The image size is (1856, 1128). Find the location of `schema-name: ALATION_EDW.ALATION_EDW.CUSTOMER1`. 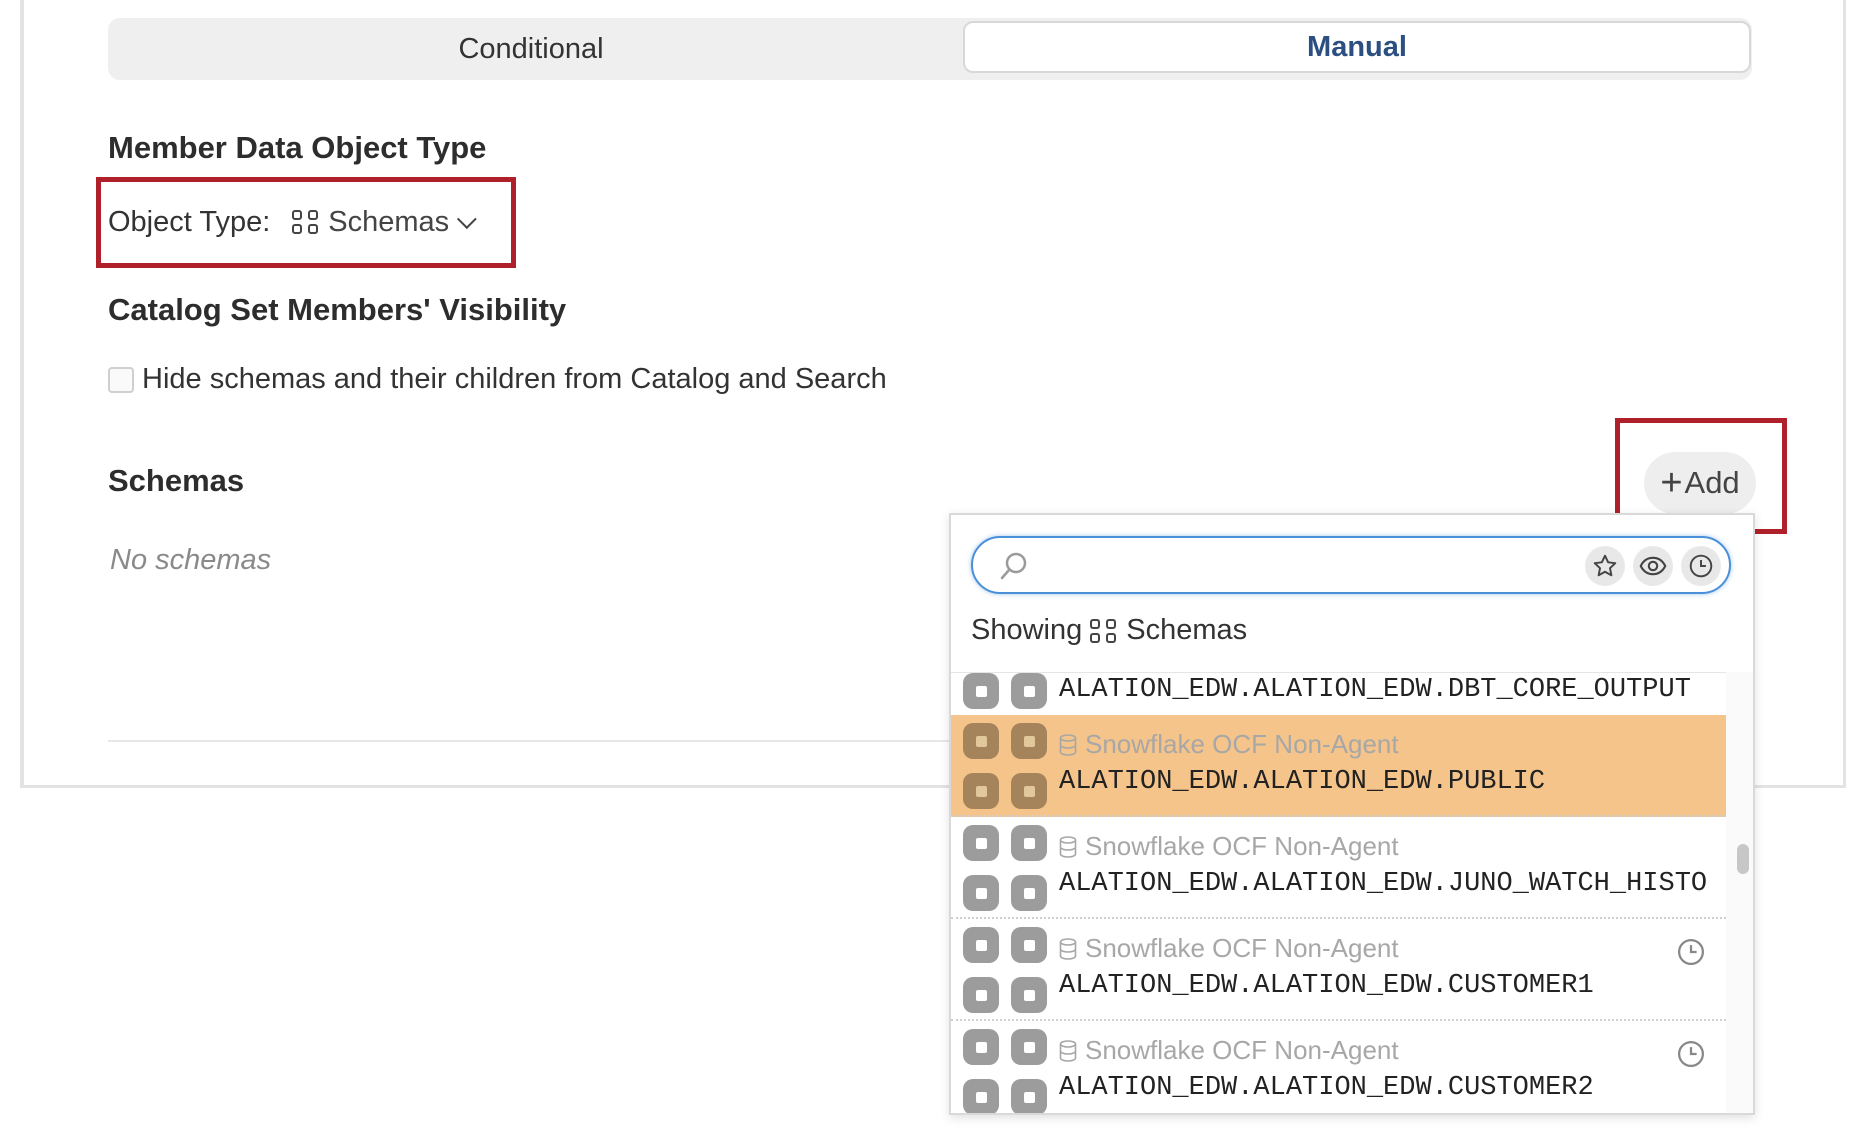

schema-name: ALATION_EDW.ALATION_EDW.CUSTOMER1 is located at coordinates (1326, 986).